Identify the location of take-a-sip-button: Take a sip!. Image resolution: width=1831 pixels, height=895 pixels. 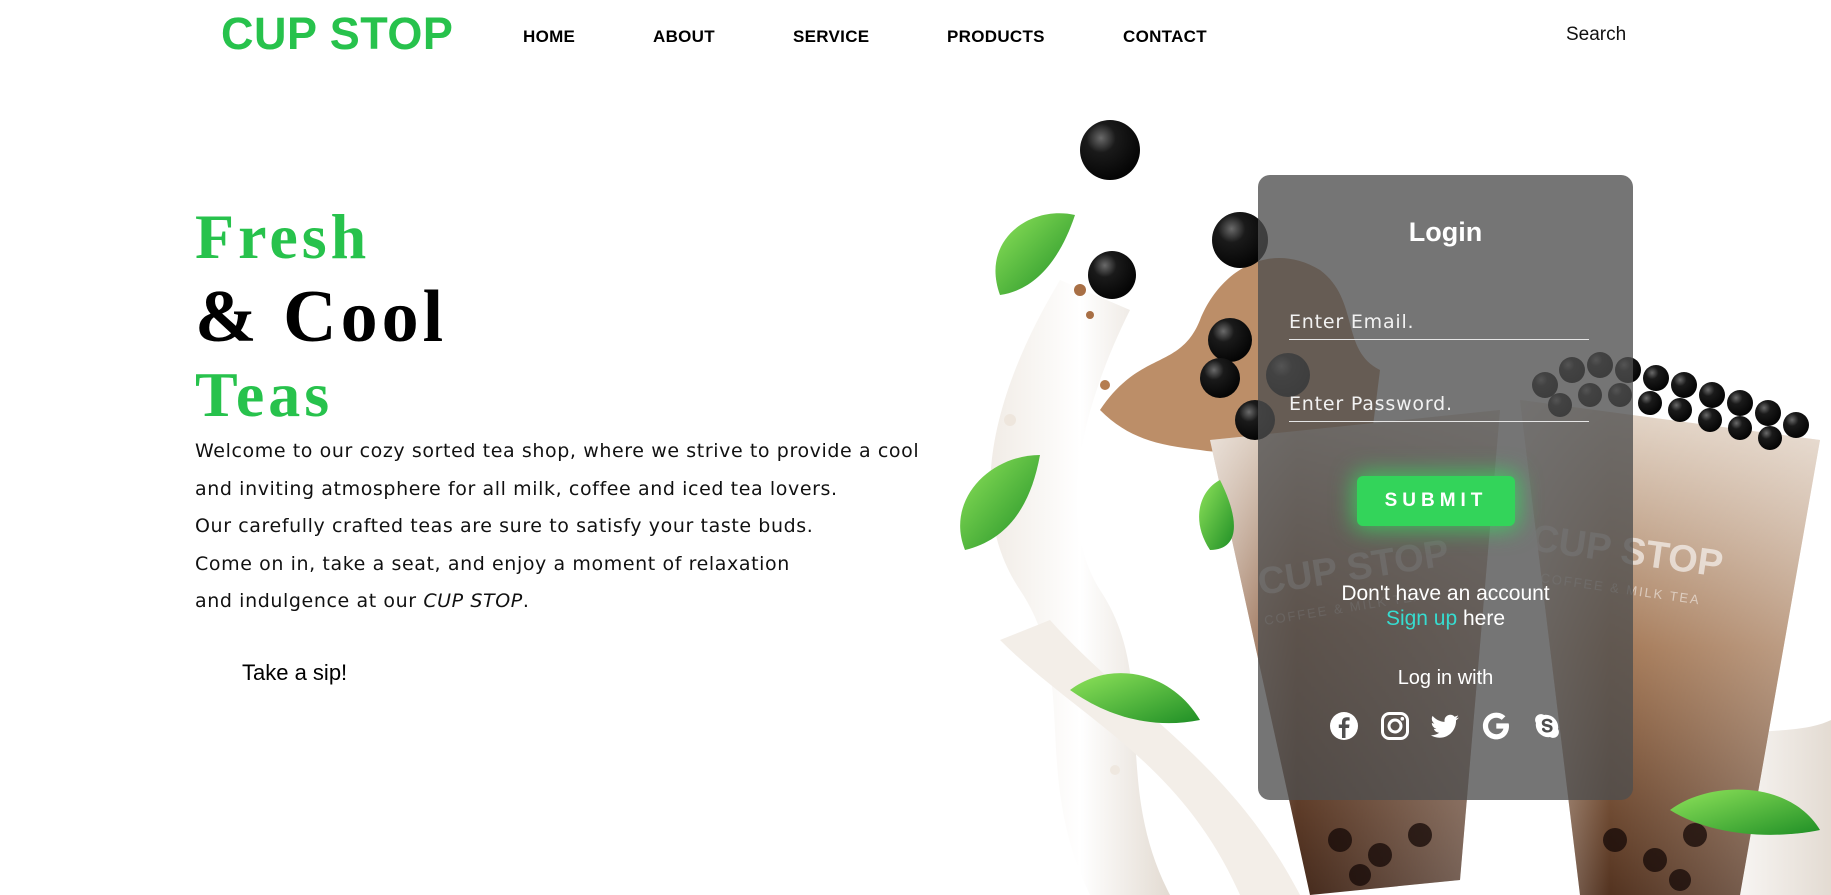
(294, 673).